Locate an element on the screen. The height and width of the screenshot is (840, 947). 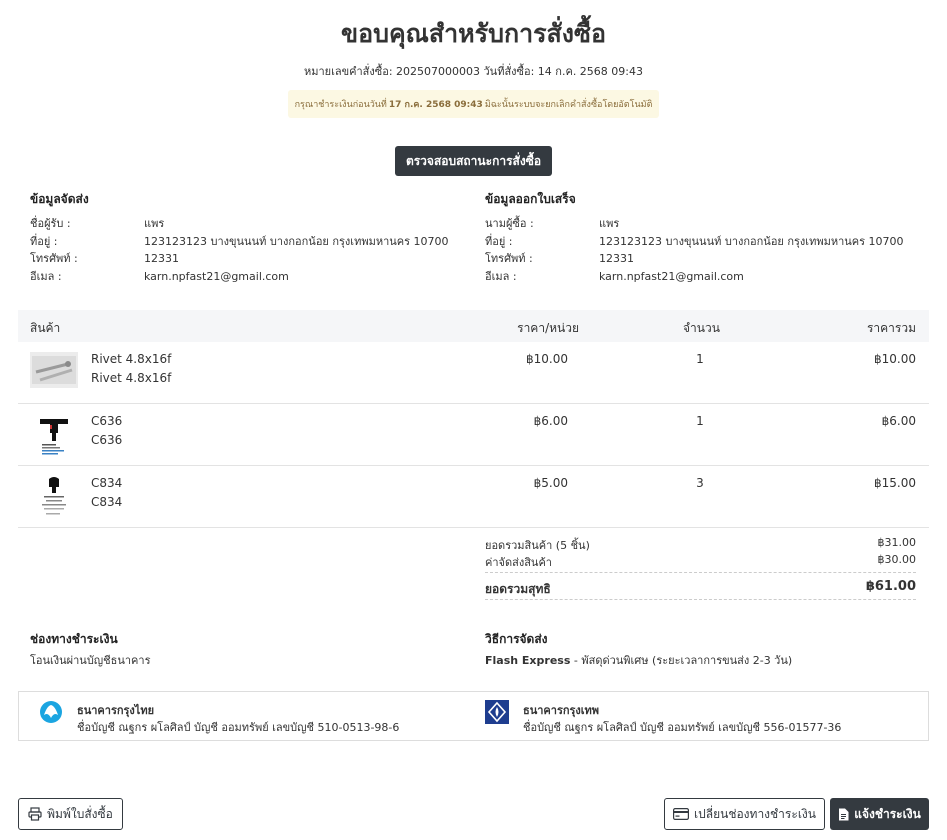
product-name: C636 is located at coordinates (106, 421).